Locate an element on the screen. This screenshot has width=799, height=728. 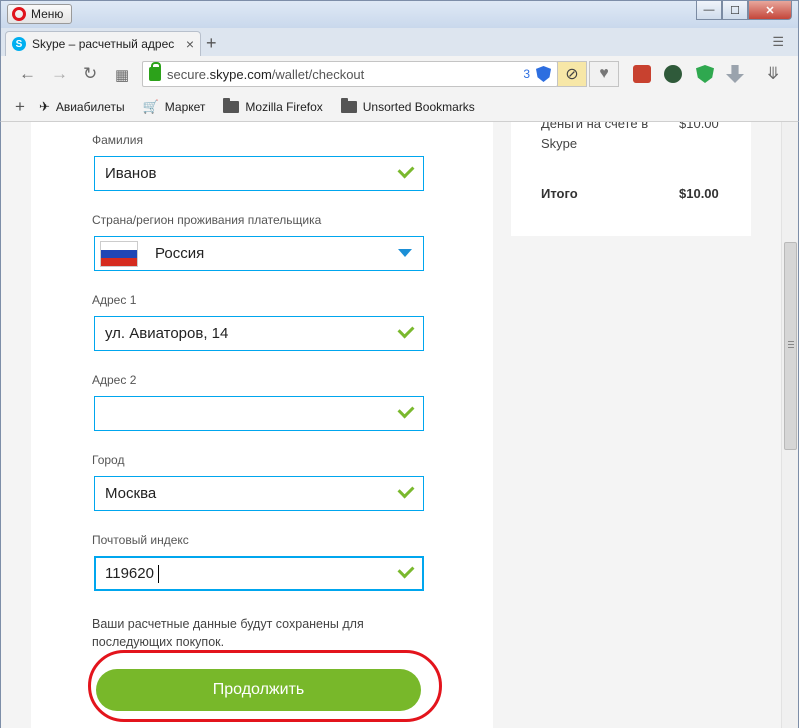
cart-icon: 🛒 is located at coordinates (150, 106).